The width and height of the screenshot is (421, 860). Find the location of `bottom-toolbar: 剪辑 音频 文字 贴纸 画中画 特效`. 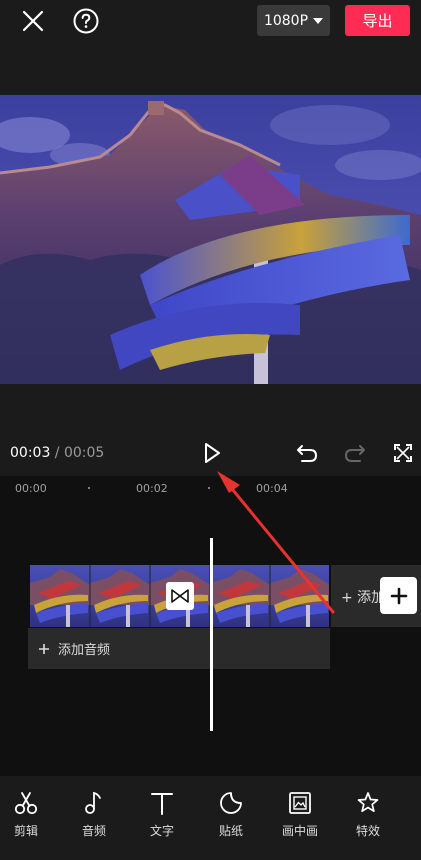

bottom-toolbar: 剪辑 音频 文字 贴纸 画中画 特效 is located at coordinates (210, 825).